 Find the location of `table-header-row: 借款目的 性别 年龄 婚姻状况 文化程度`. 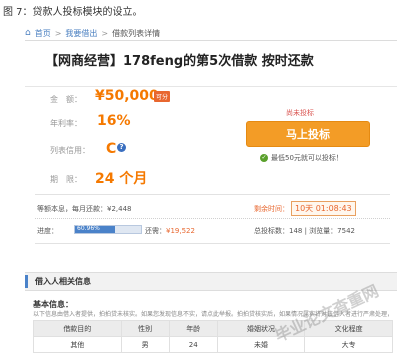

table-header-row: 借款目的 性别 年龄 婚姻状况 文化程度 is located at coordinates (213, 328).